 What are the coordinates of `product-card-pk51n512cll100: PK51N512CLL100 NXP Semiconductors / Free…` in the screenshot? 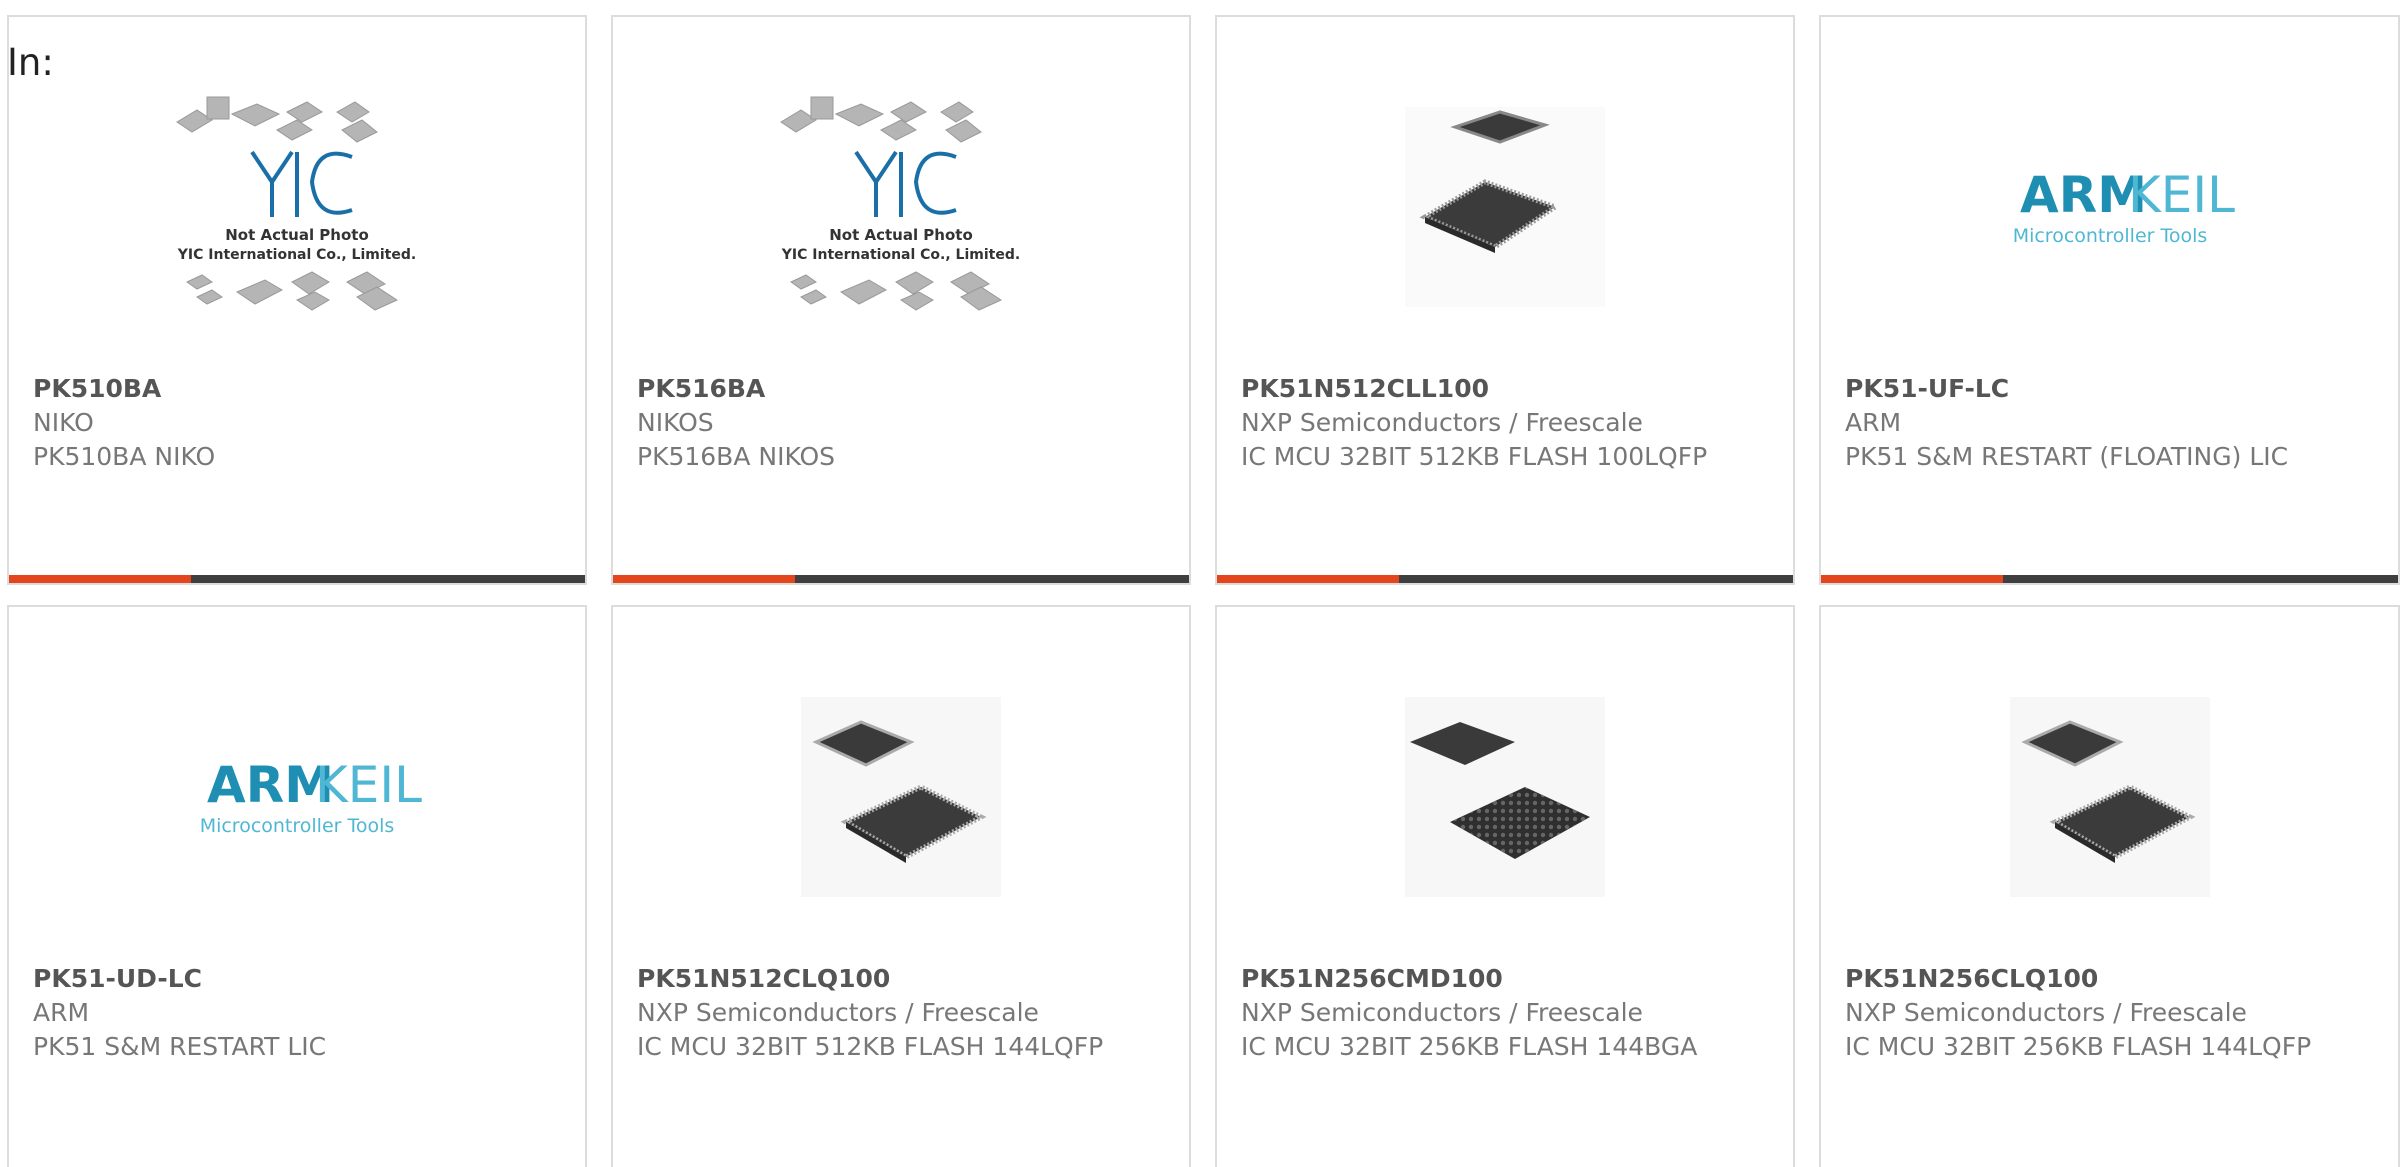 It's located at (1505, 300).